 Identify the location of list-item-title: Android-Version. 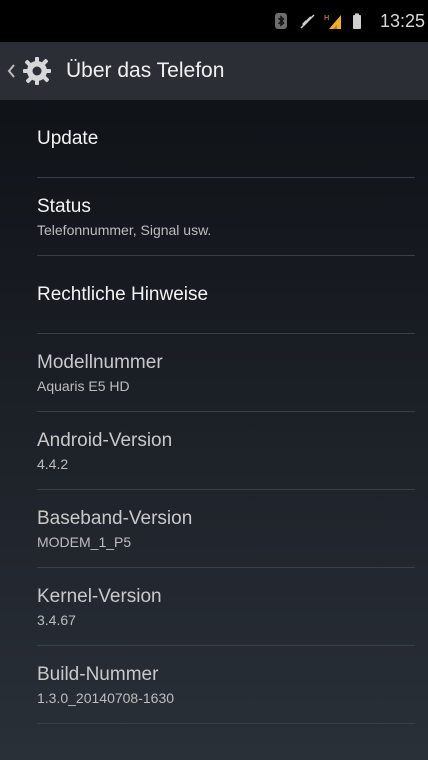
(105, 440).